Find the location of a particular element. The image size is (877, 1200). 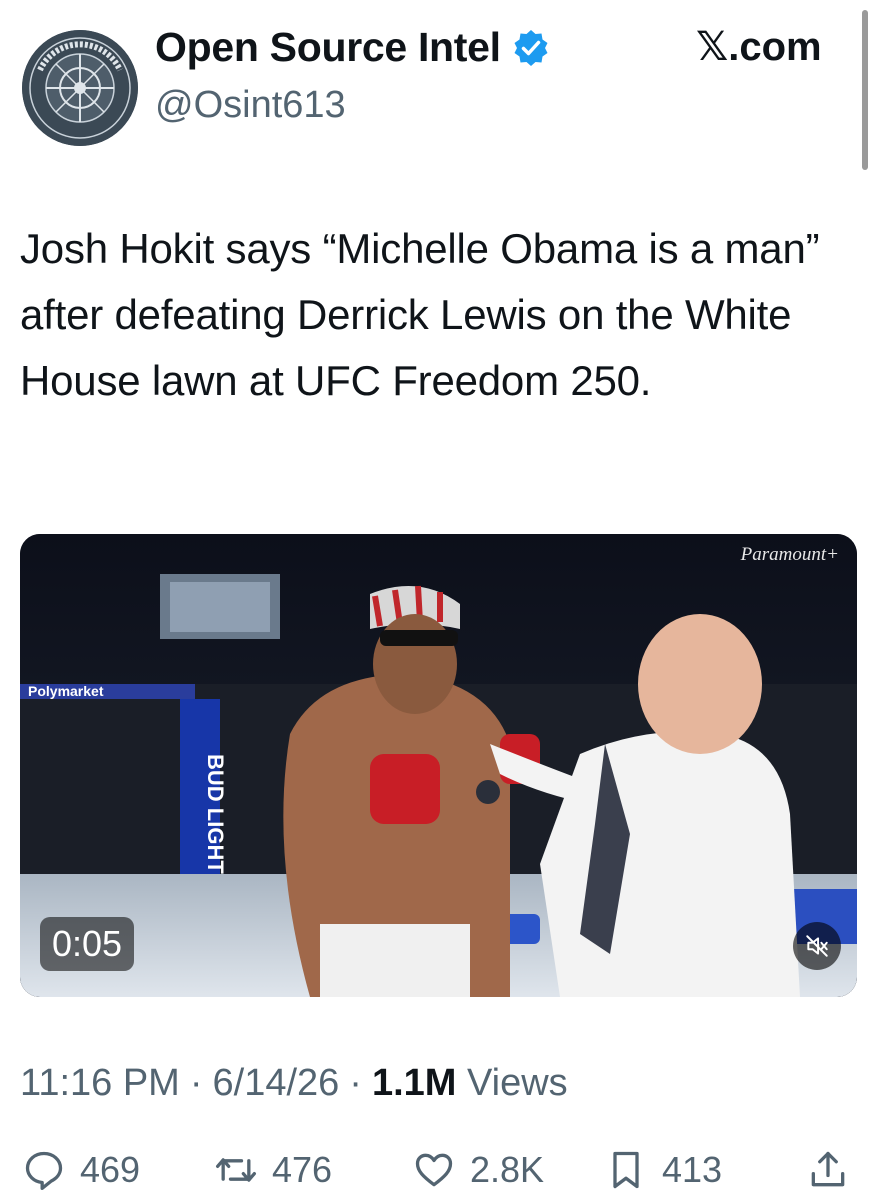

reply-icon is located at coordinates (44, 1170).